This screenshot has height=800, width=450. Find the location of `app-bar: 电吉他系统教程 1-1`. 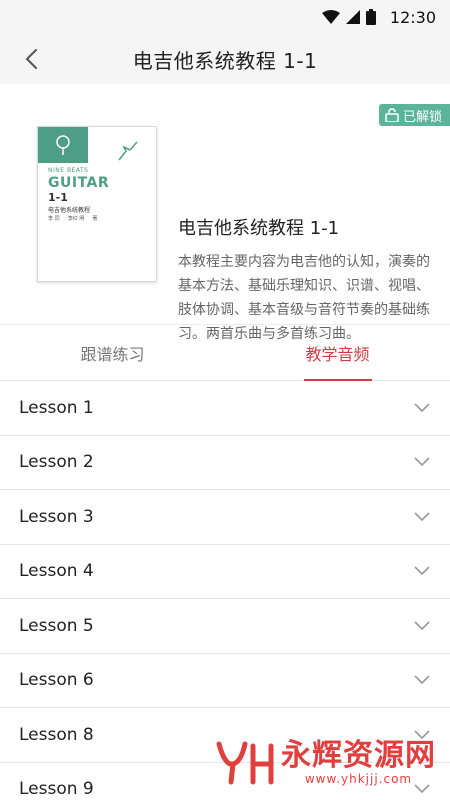

app-bar: 电吉他系统教程 1-1 is located at coordinates (225, 59).